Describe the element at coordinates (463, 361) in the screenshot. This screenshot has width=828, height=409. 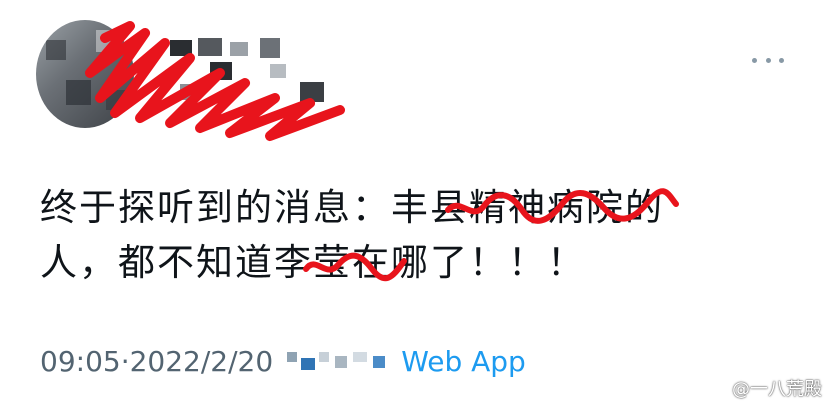
I see `tweet-source-app: Web App` at that location.